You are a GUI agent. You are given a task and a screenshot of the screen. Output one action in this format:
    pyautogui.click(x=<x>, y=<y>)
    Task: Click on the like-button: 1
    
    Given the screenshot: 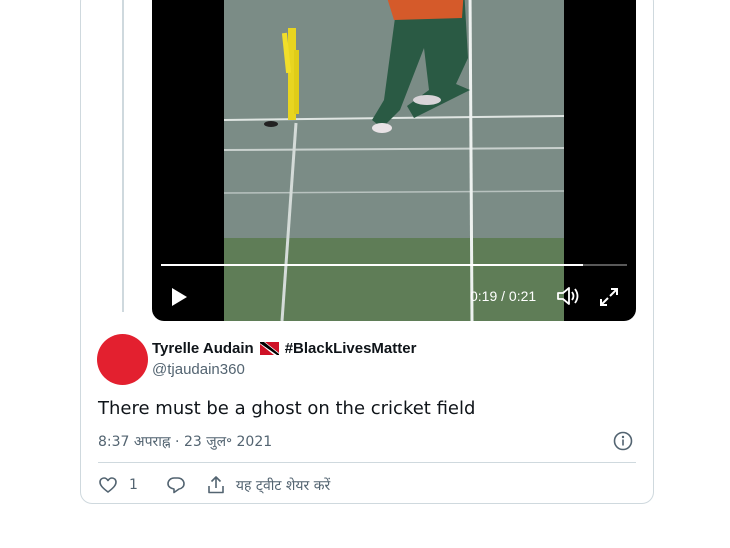 What is the action you would take?
    pyautogui.click(x=118, y=485)
    